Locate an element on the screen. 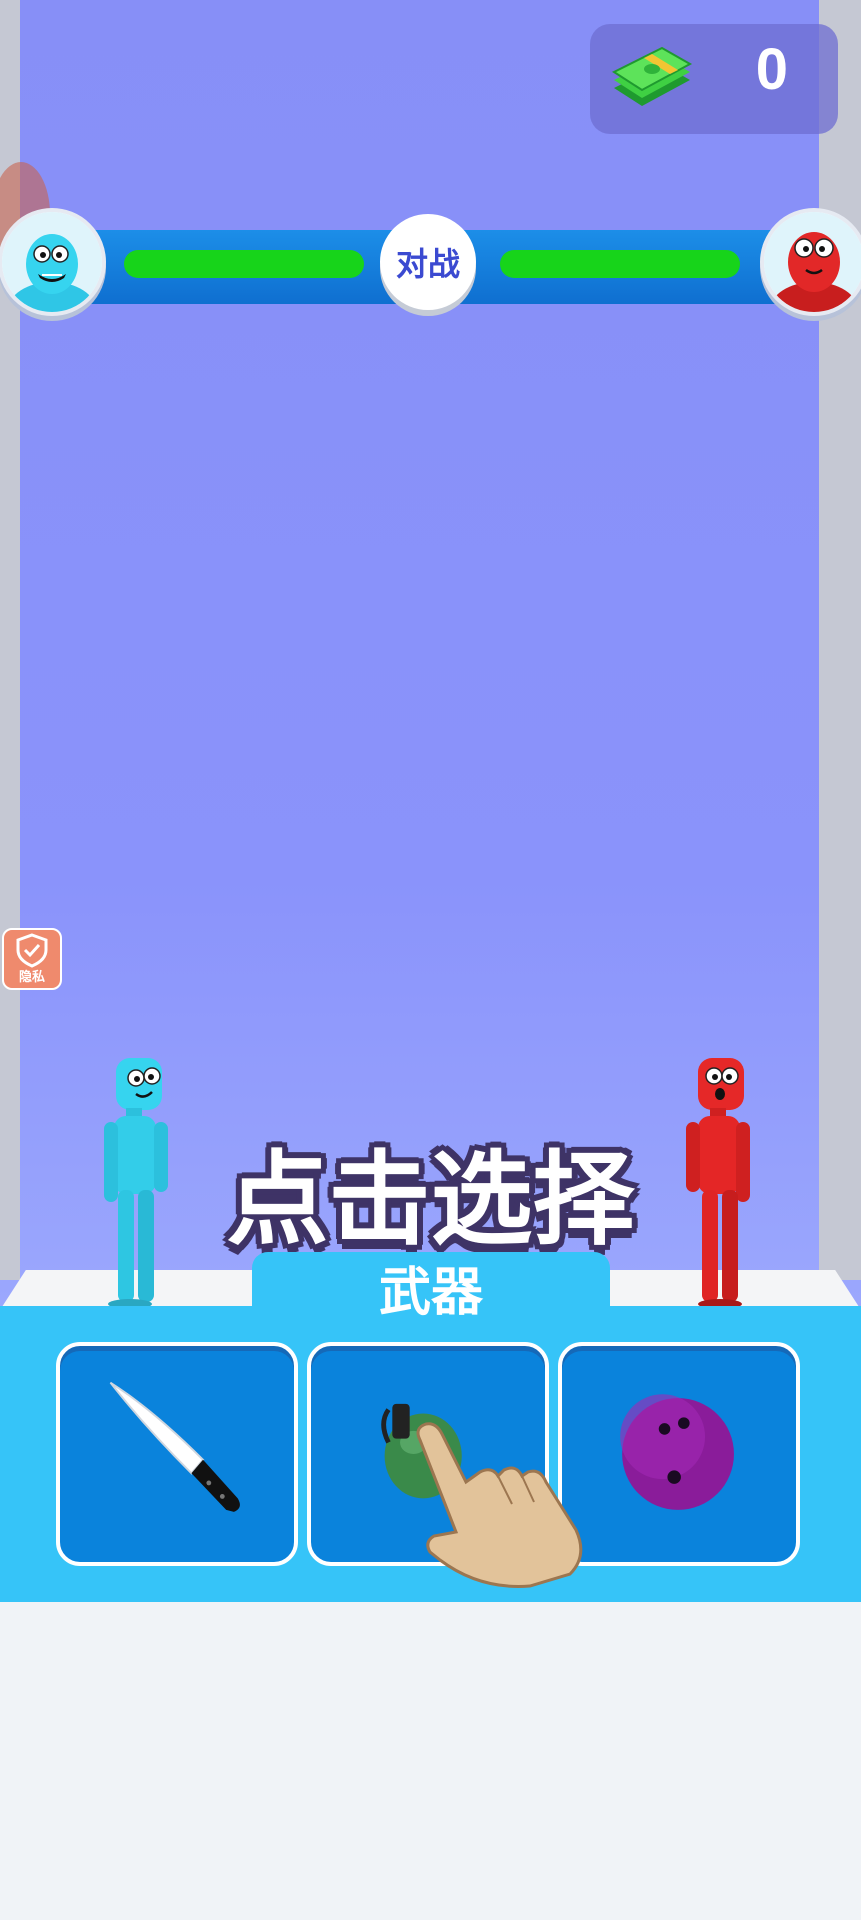 The image size is (861, 1920). arena-wall-right is located at coordinates (840, 640).